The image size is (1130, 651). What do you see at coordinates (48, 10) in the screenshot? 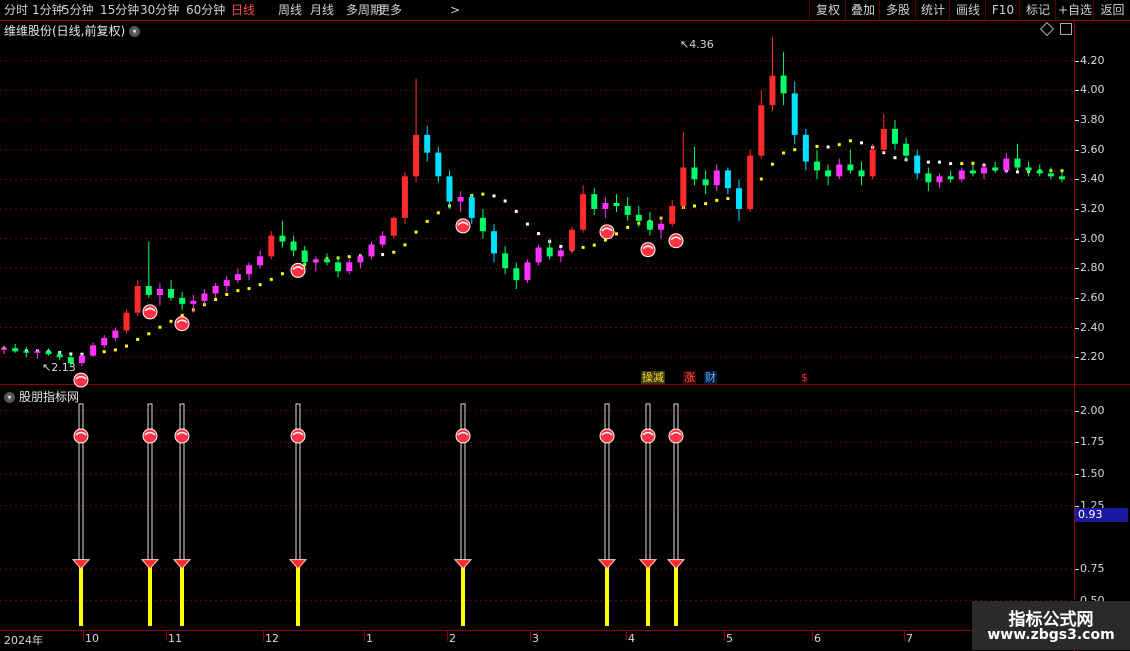
I see `period-tab-1: 1分钟` at bounding box center [48, 10].